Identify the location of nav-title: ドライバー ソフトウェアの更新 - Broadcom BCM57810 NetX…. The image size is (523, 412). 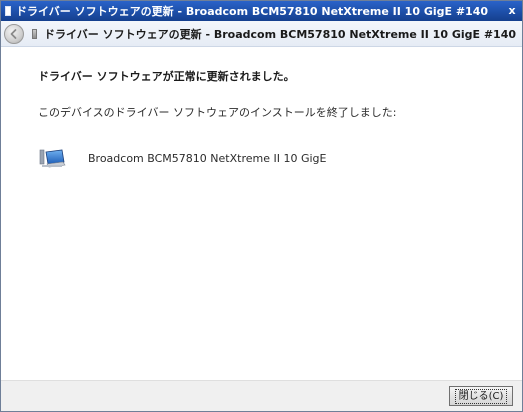
(280, 34).